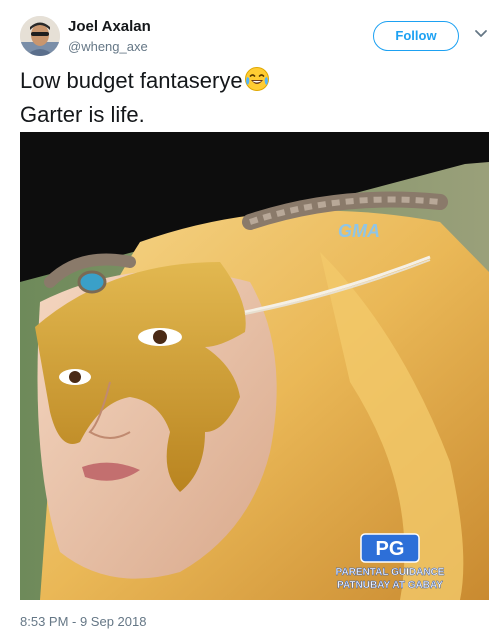 This screenshot has width=500, height=633. What do you see at coordinates (40, 36) in the screenshot?
I see `avatar` at bounding box center [40, 36].